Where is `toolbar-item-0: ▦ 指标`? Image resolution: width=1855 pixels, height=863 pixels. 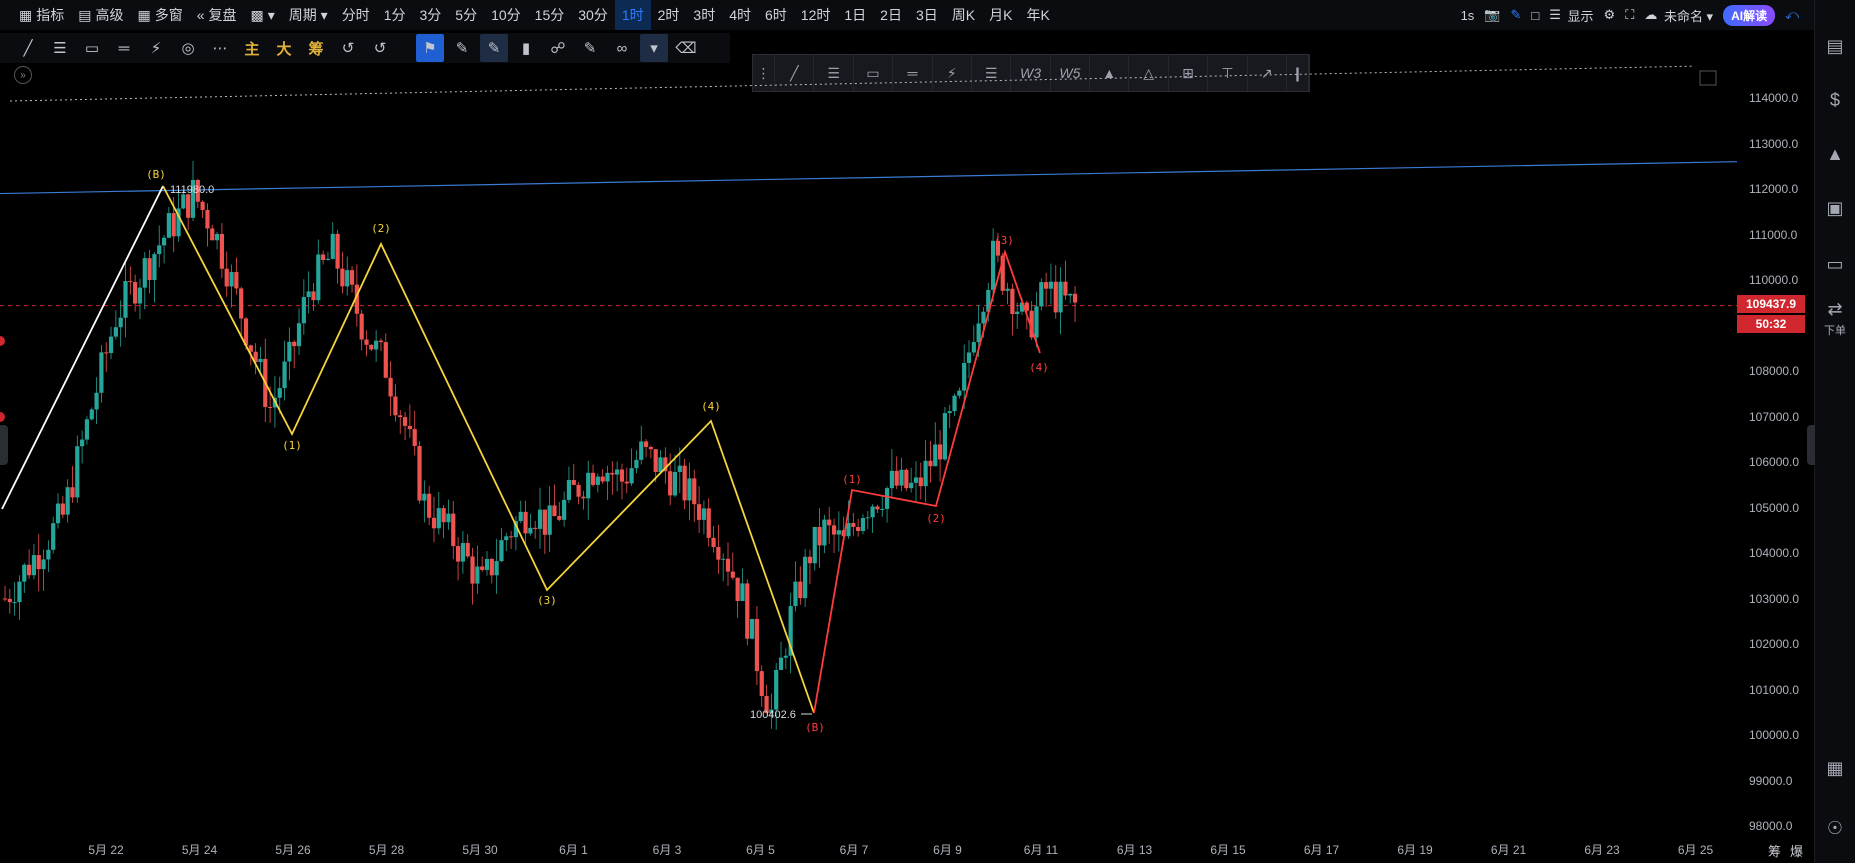
toolbar-item-0: ▦ 指标 is located at coordinates (41, 15).